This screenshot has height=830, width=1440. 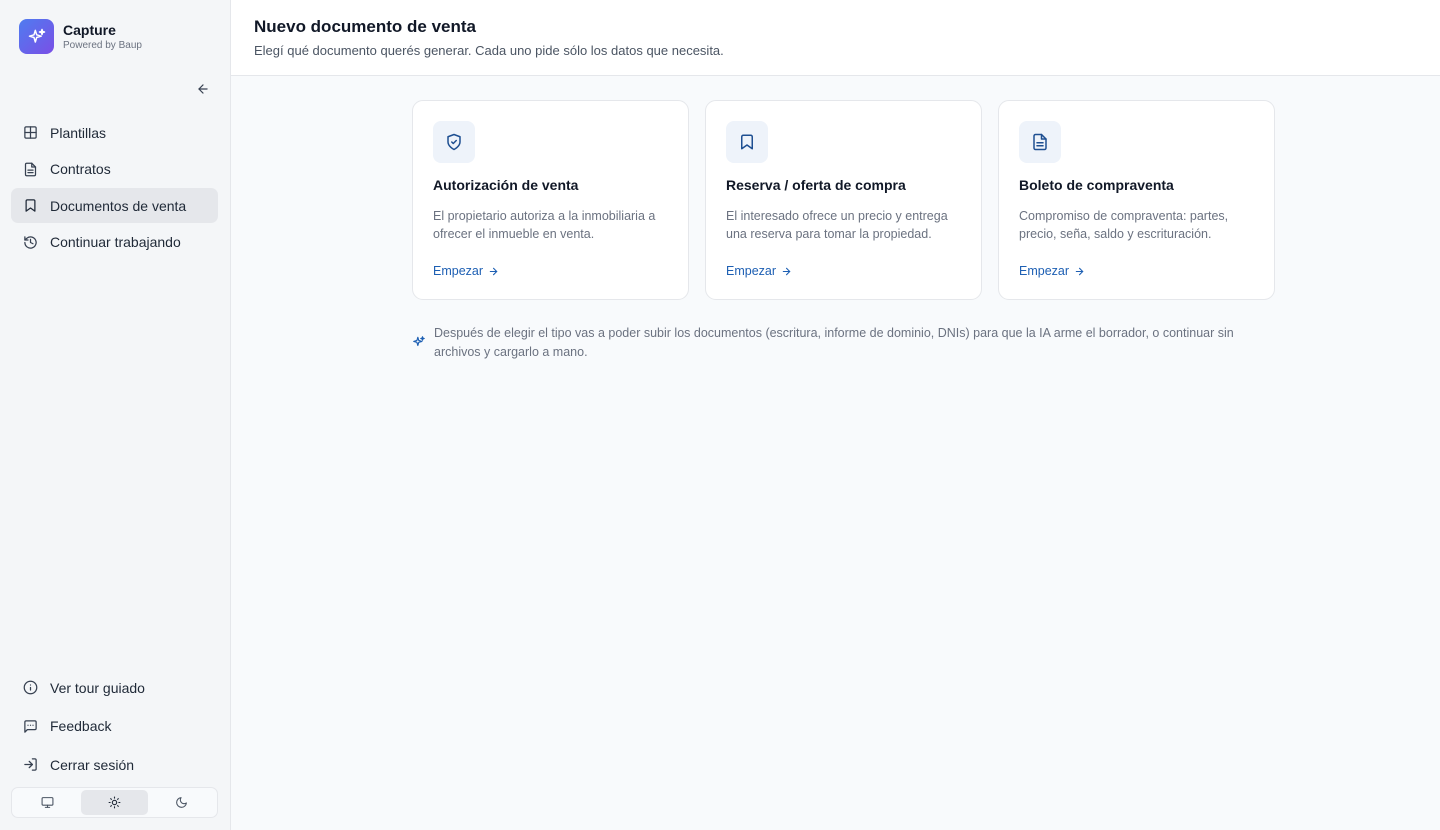 I want to click on sidebar-item-label: Plantillas, so click(x=78, y=132).